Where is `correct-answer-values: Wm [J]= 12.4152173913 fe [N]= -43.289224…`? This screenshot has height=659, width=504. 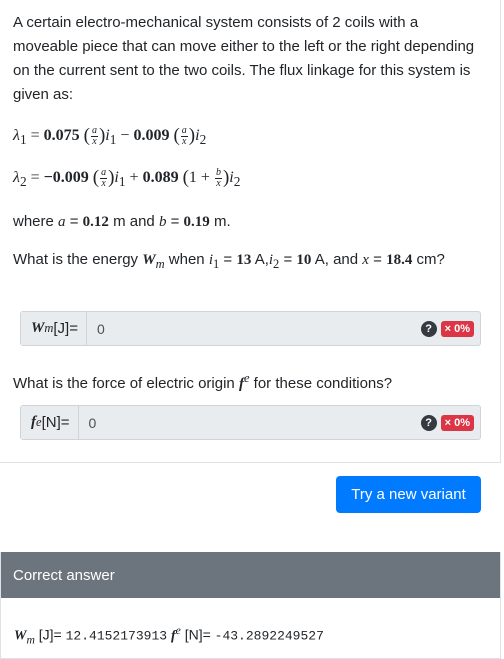 correct-answer-values: Wm [J]= 12.4152173913 fe [N]= -43.289224… is located at coordinates (169, 635).